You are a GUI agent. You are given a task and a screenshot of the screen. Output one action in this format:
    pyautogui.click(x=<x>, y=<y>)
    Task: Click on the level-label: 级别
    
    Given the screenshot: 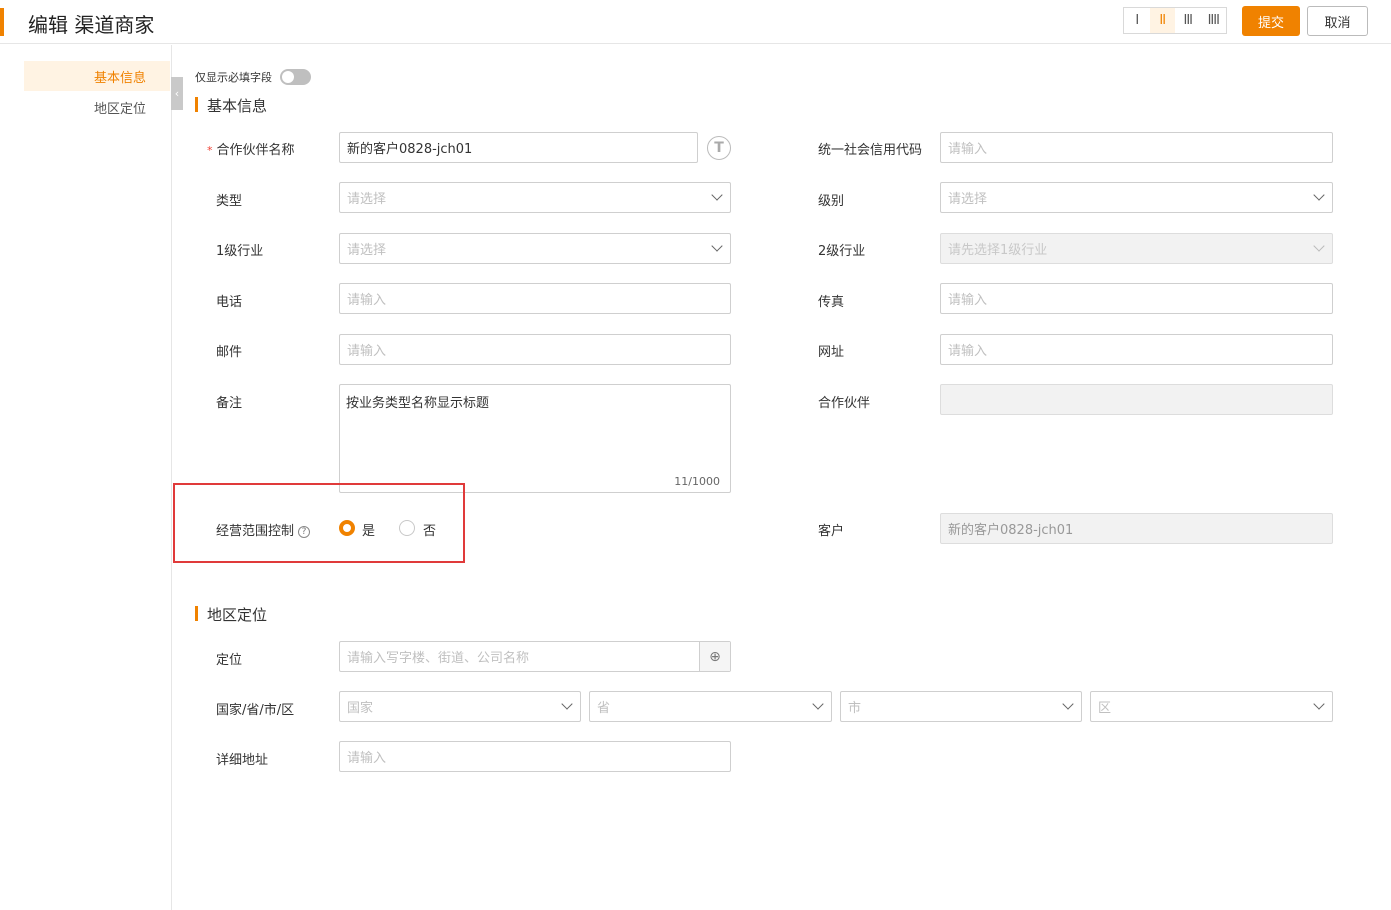 What is the action you would take?
    pyautogui.click(x=831, y=201)
    